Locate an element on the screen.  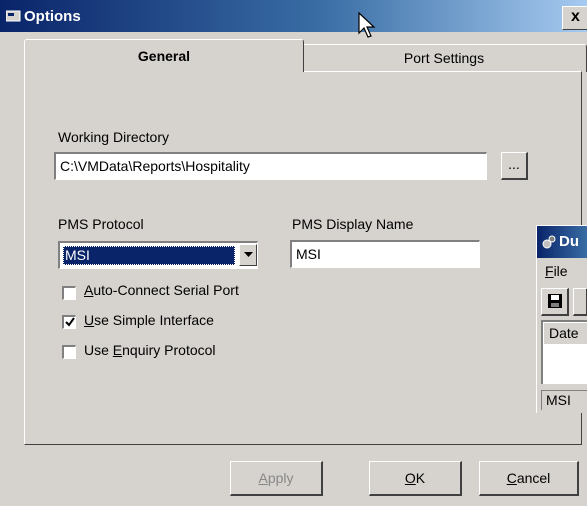
auto-connect-hotkey: A is located at coordinates (89, 290).